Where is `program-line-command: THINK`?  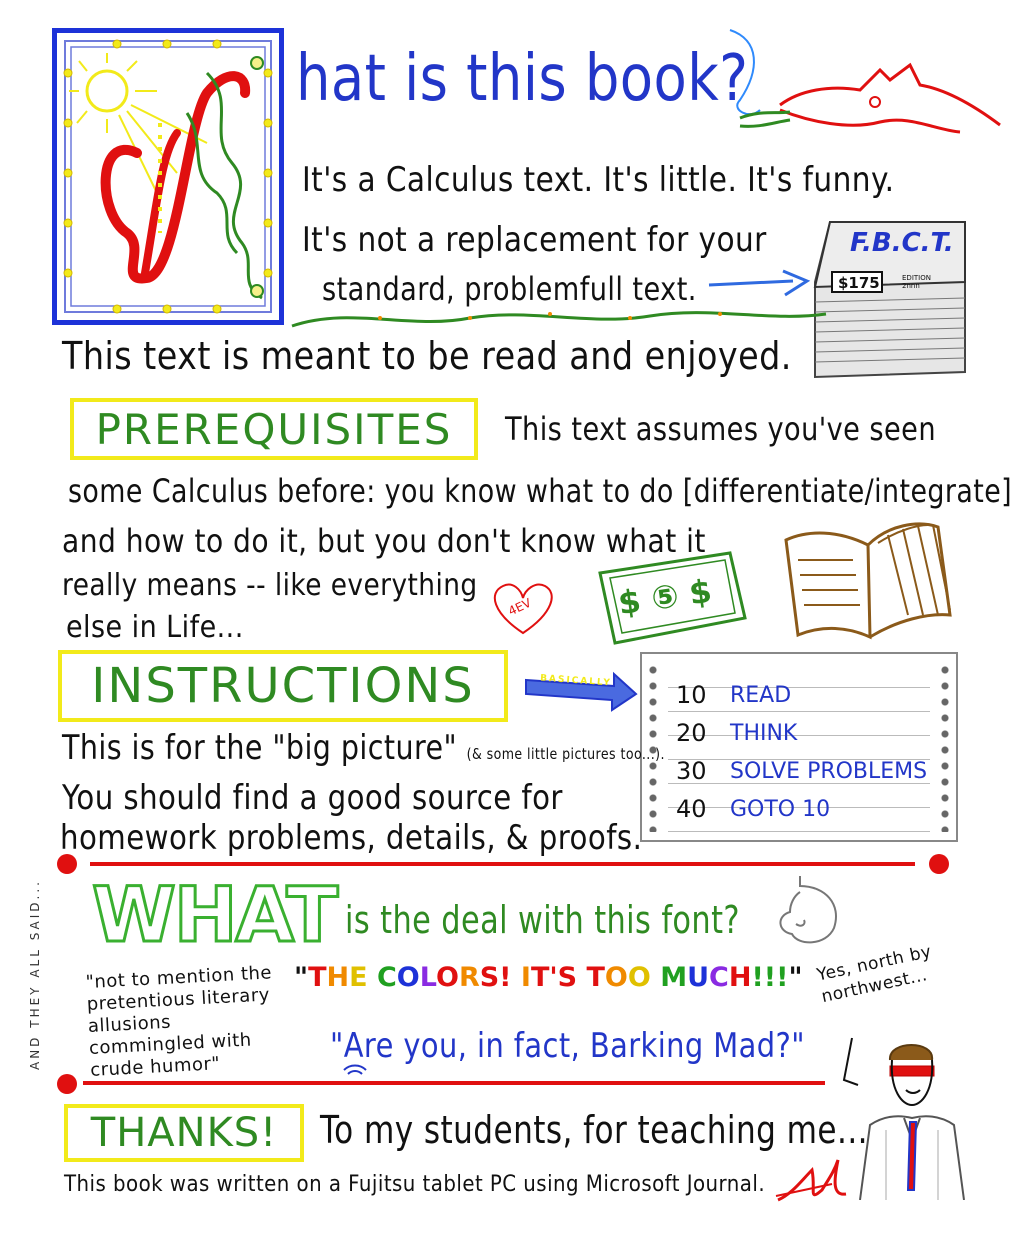 program-line-command: THINK is located at coordinates (764, 733).